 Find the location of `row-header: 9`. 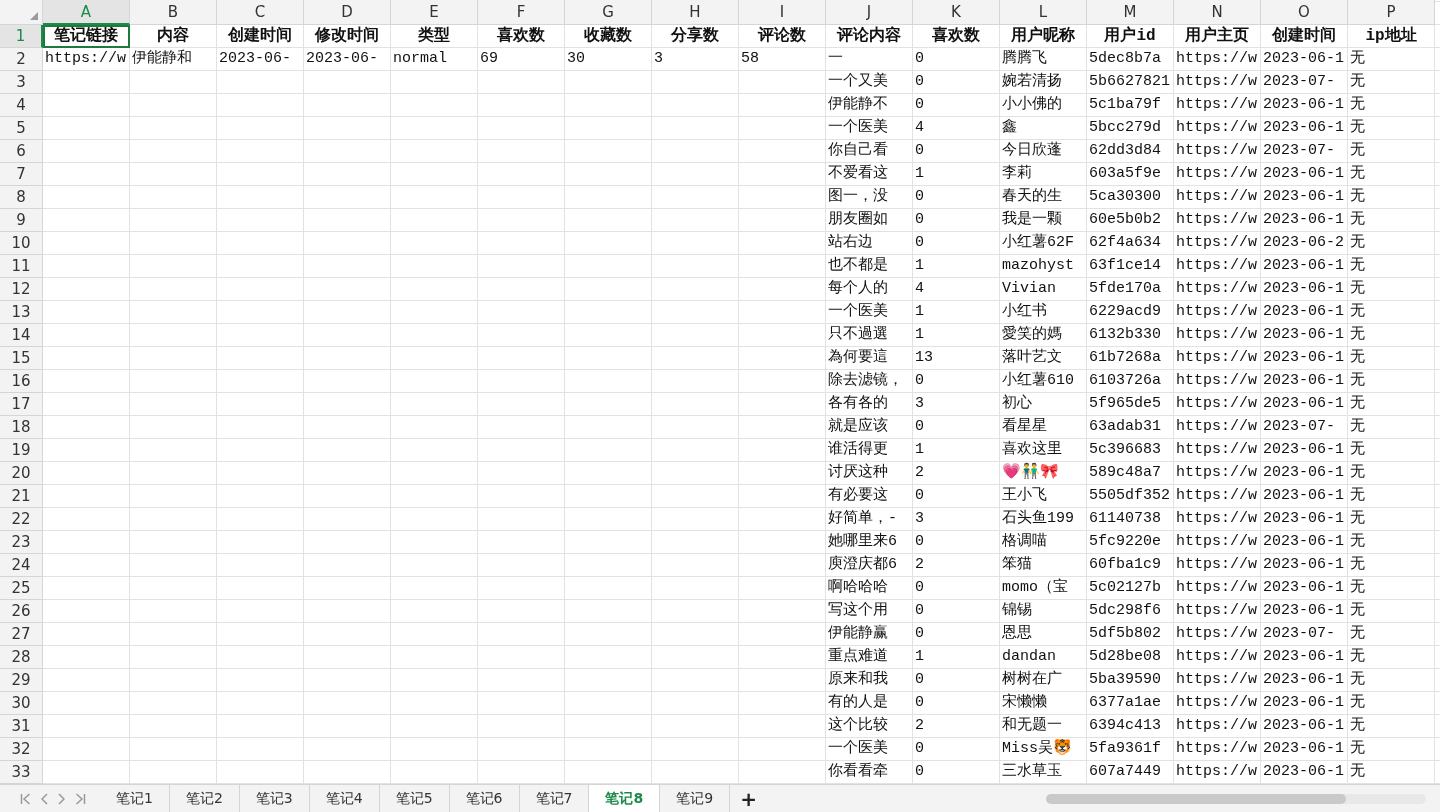

row-header: 9 is located at coordinates (21, 220).